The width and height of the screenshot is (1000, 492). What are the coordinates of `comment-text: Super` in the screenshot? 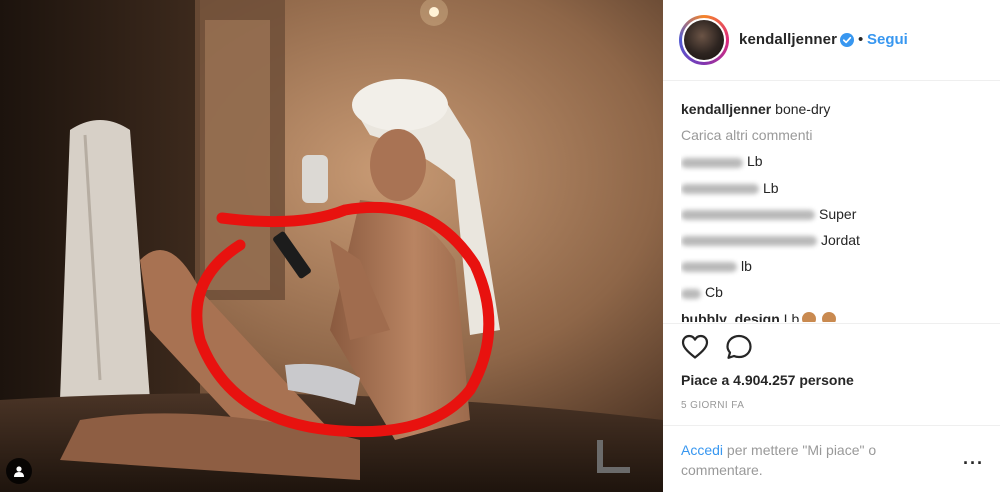 It's located at (838, 213).